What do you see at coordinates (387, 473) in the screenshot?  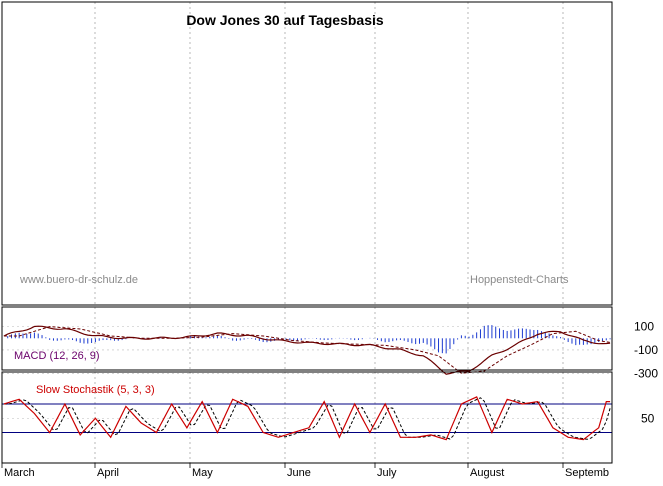 I see `x-tick-label-4: July` at bounding box center [387, 473].